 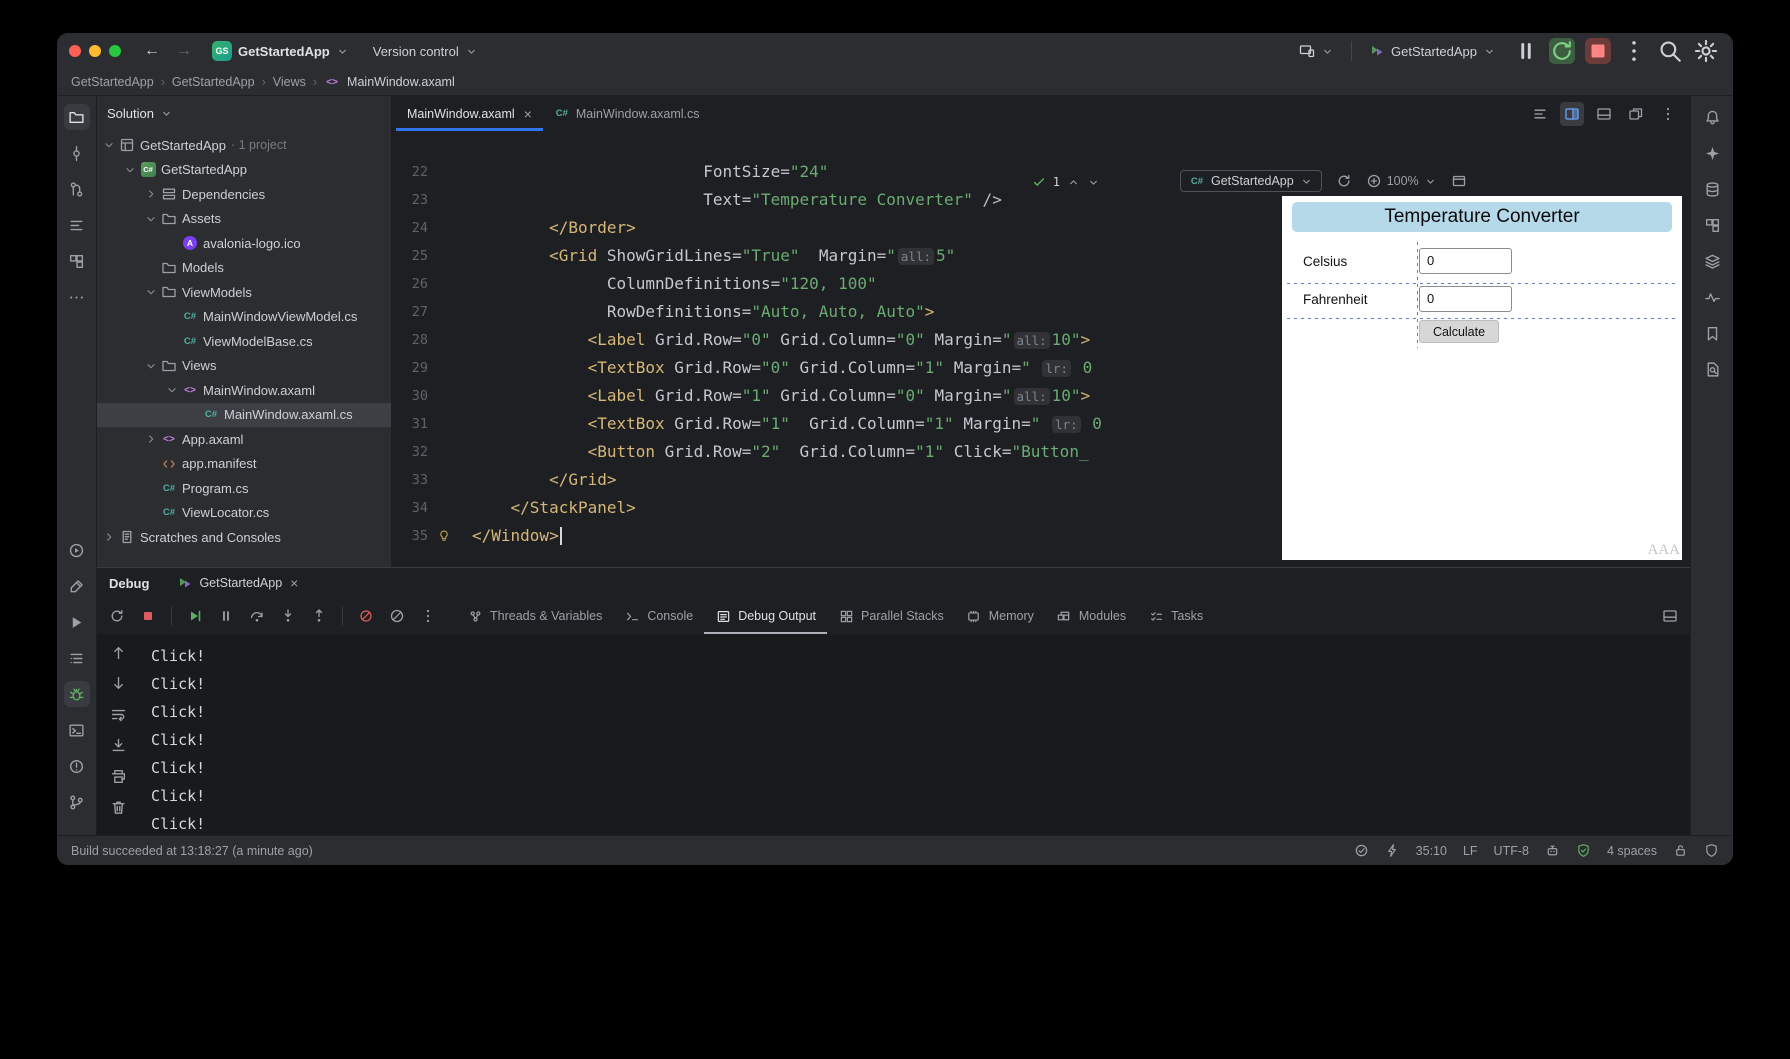 What do you see at coordinates (244, 243) in the screenshot?
I see `tree-item: Aavalonia-logo.ico` at bounding box center [244, 243].